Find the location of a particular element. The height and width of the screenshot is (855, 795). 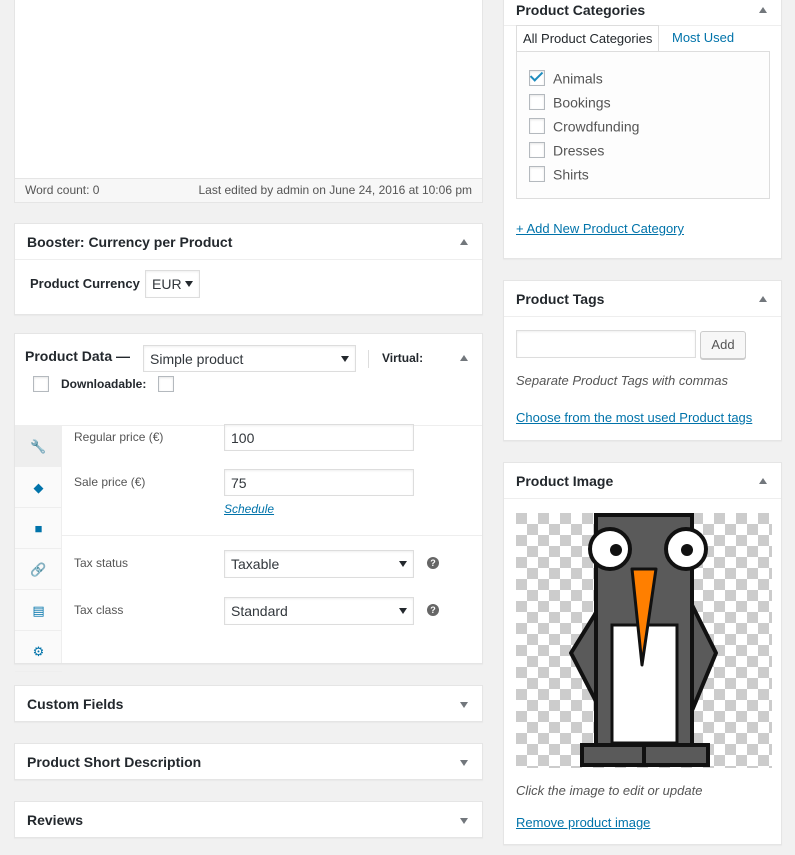

product-data-title: Product Data — is located at coordinates (78, 356).